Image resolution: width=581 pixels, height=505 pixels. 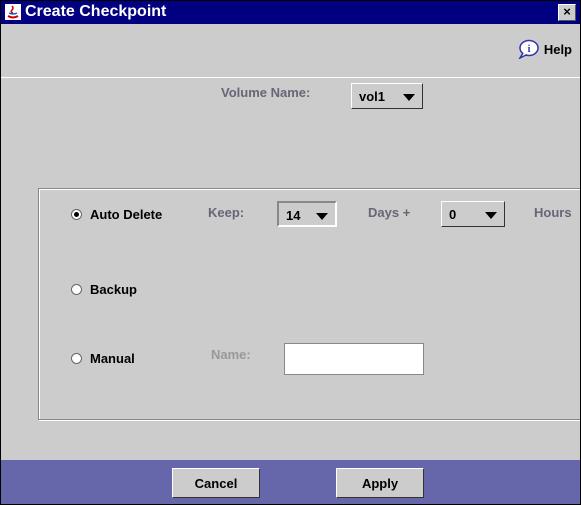 I want to click on close-button: ×, so click(x=567, y=12).